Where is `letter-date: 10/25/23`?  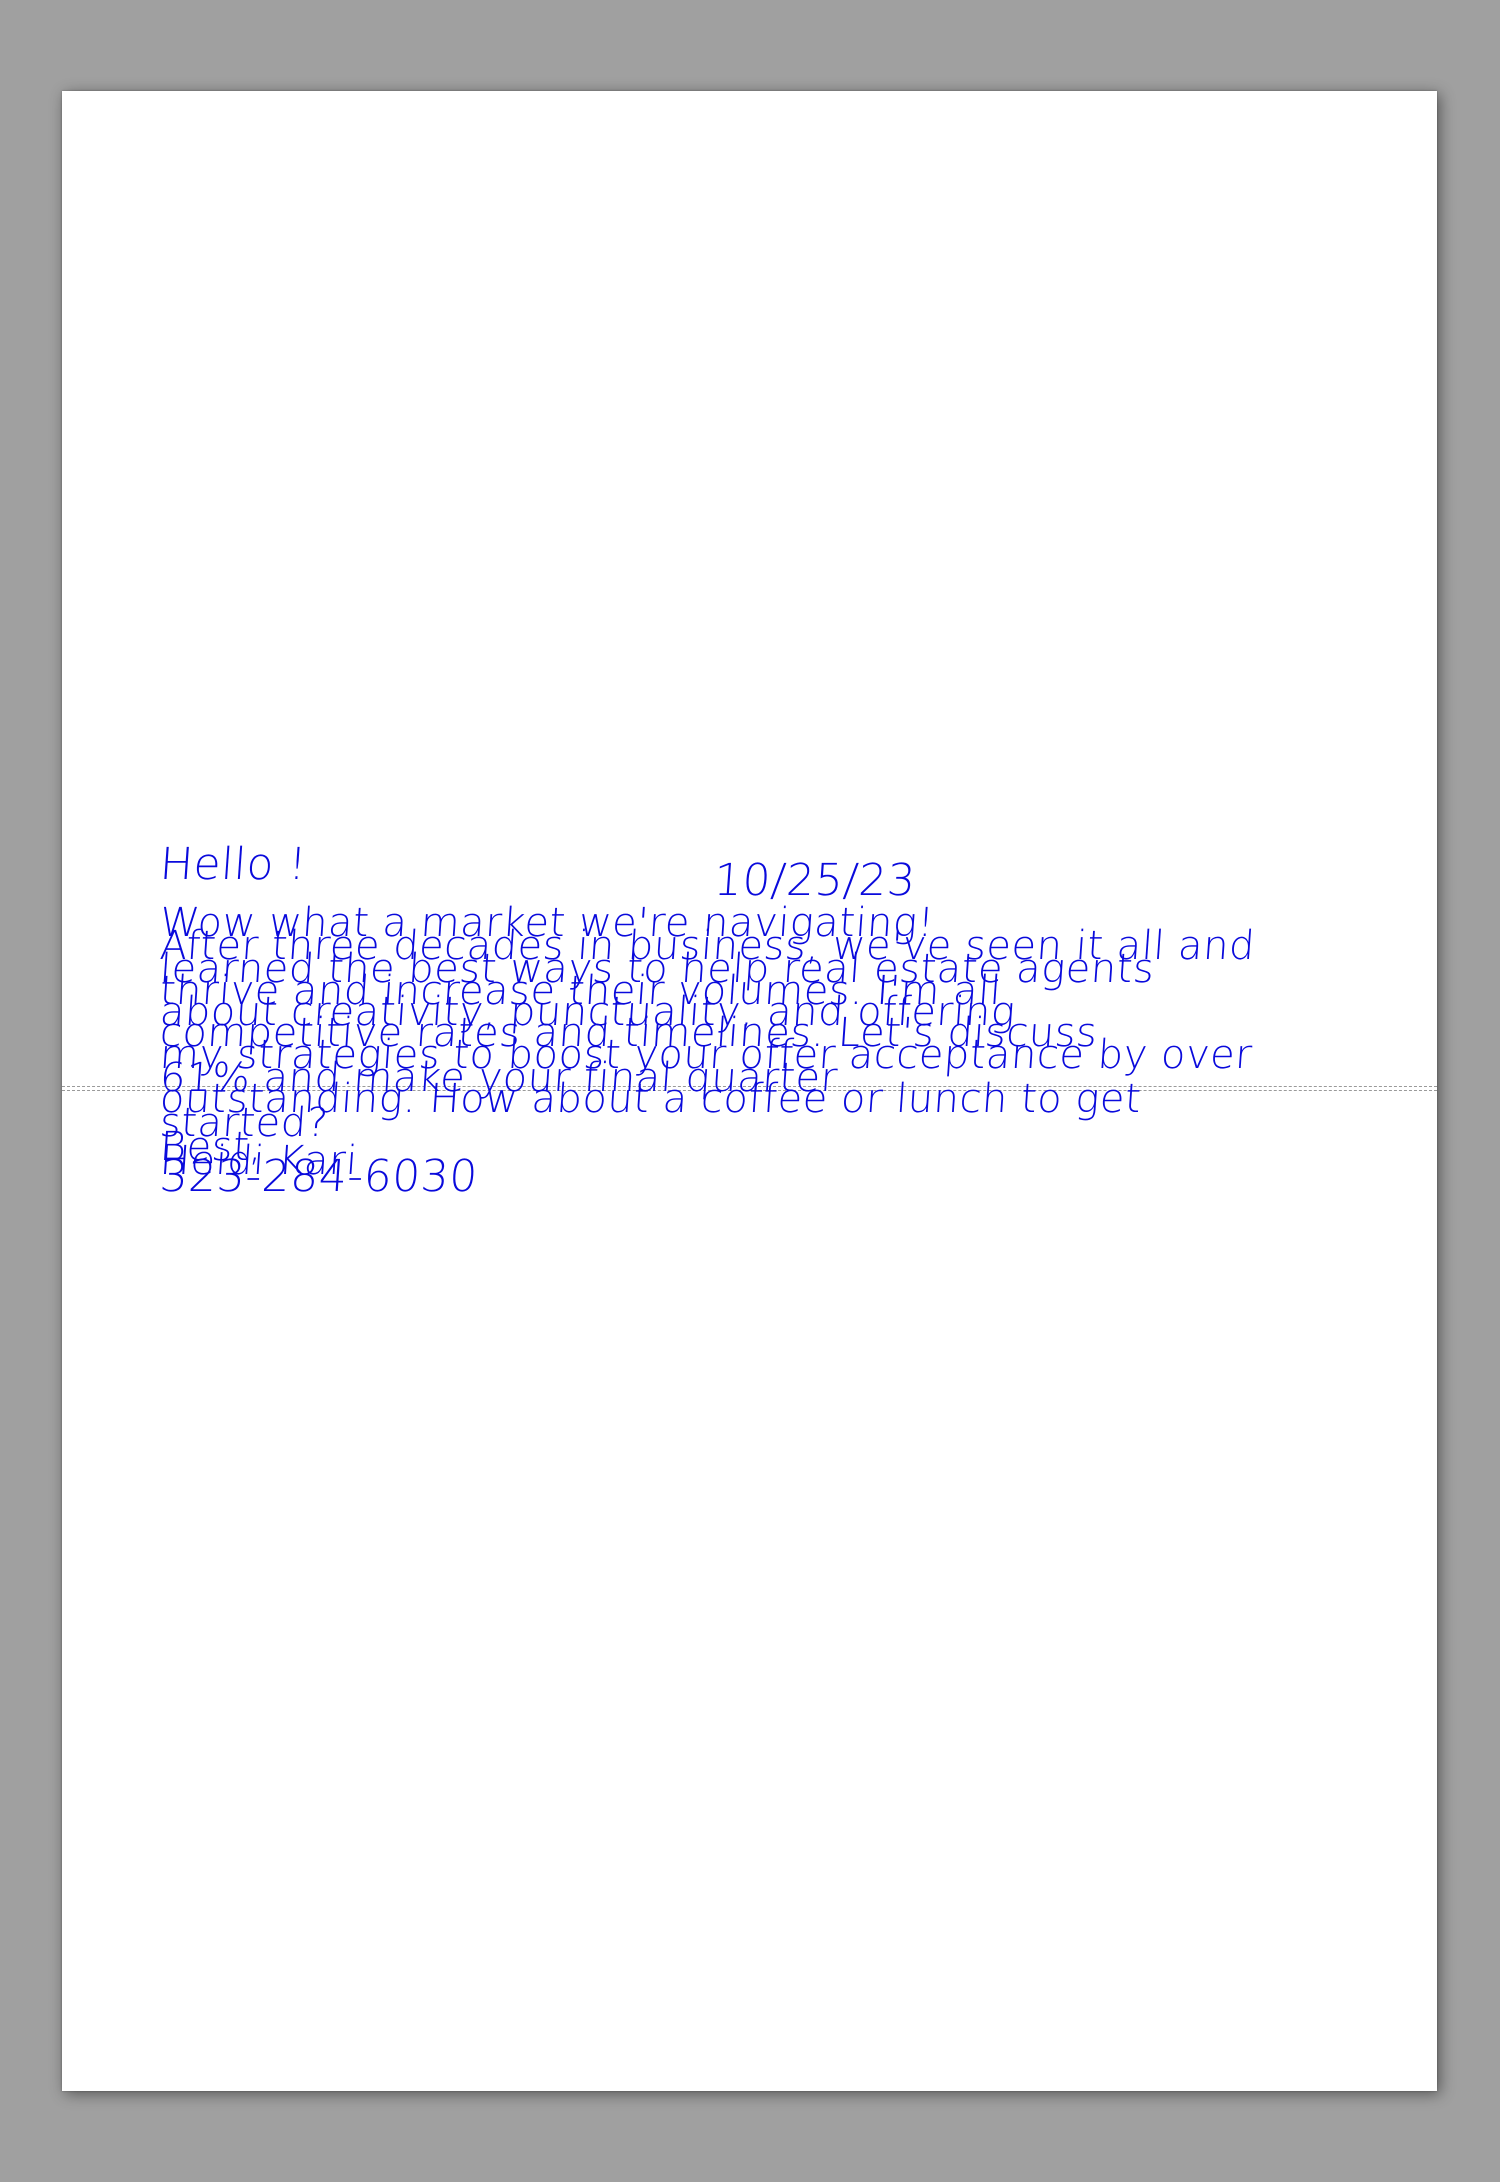 letter-date: 10/25/23 is located at coordinates (815, 880).